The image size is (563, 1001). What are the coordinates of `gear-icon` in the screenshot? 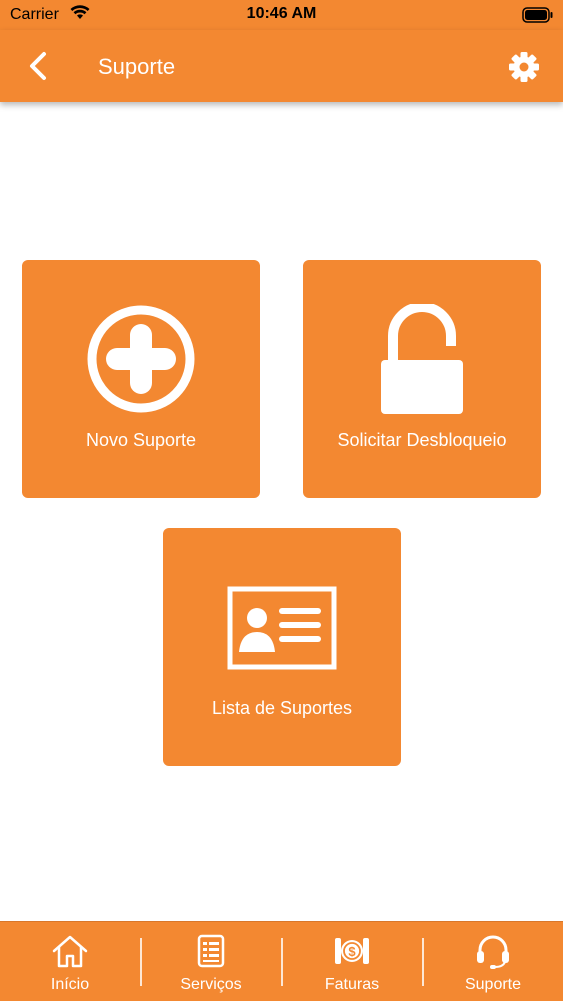 It's located at (524, 67).